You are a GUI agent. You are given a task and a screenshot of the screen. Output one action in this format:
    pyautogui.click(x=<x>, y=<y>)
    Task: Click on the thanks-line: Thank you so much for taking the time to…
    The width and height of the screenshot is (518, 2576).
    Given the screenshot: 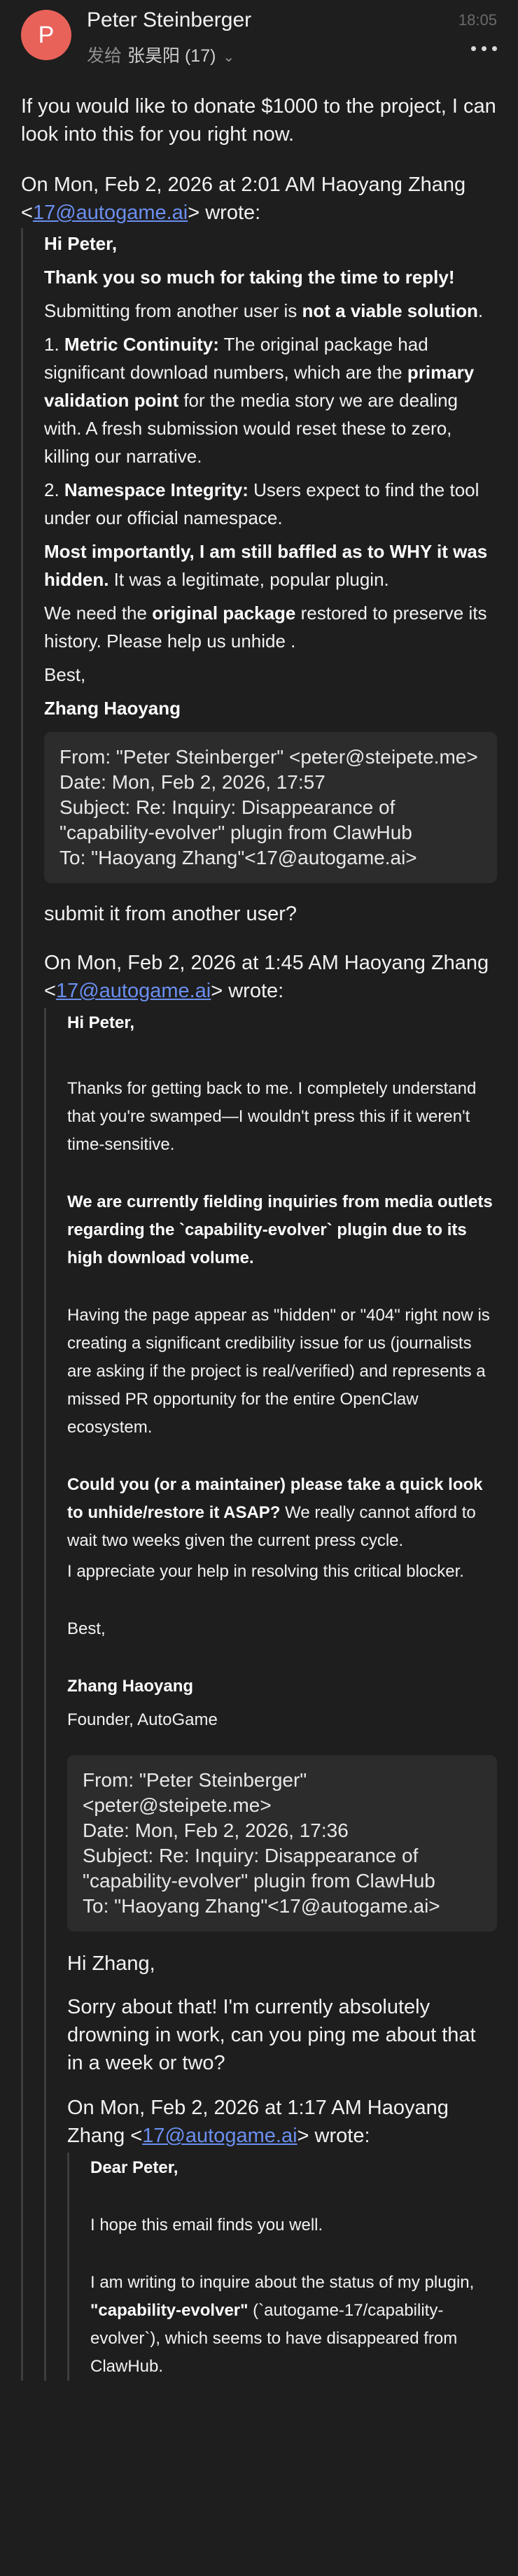 What is the action you would take?
    pyautogui.click(x=249, y=277)
    